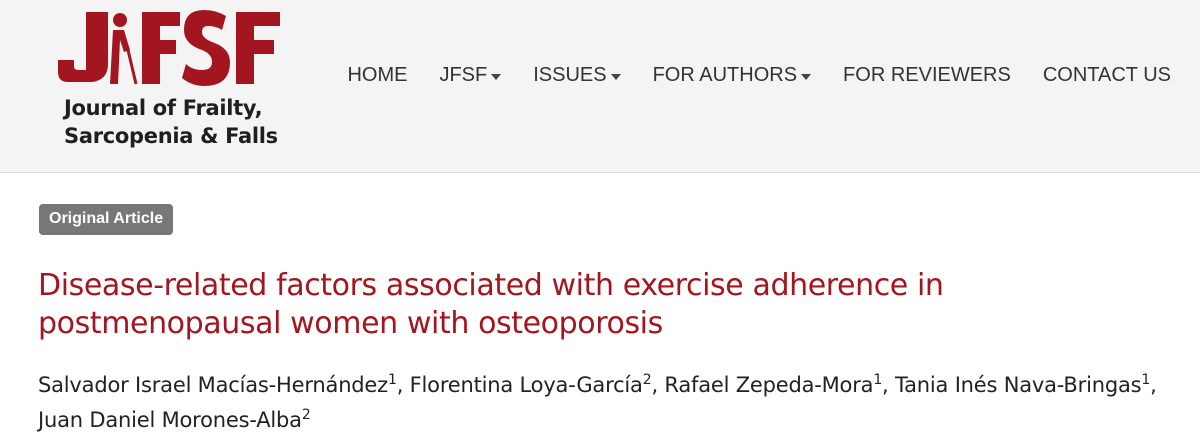  What do you see at coordinates (213, 385) in the screenshot?
I see `author-name: Salvador Israel Macías-Hernández` at bounding box center [213, 385].